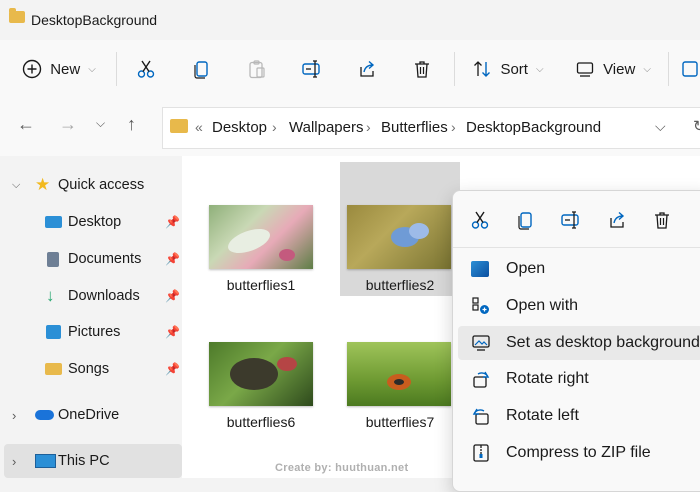 This screenshot has height=492, width=700. What do you see at coordinates (53, 332) in the screenshot?
I see `pictures-icon` at bounding box center [53, 332].